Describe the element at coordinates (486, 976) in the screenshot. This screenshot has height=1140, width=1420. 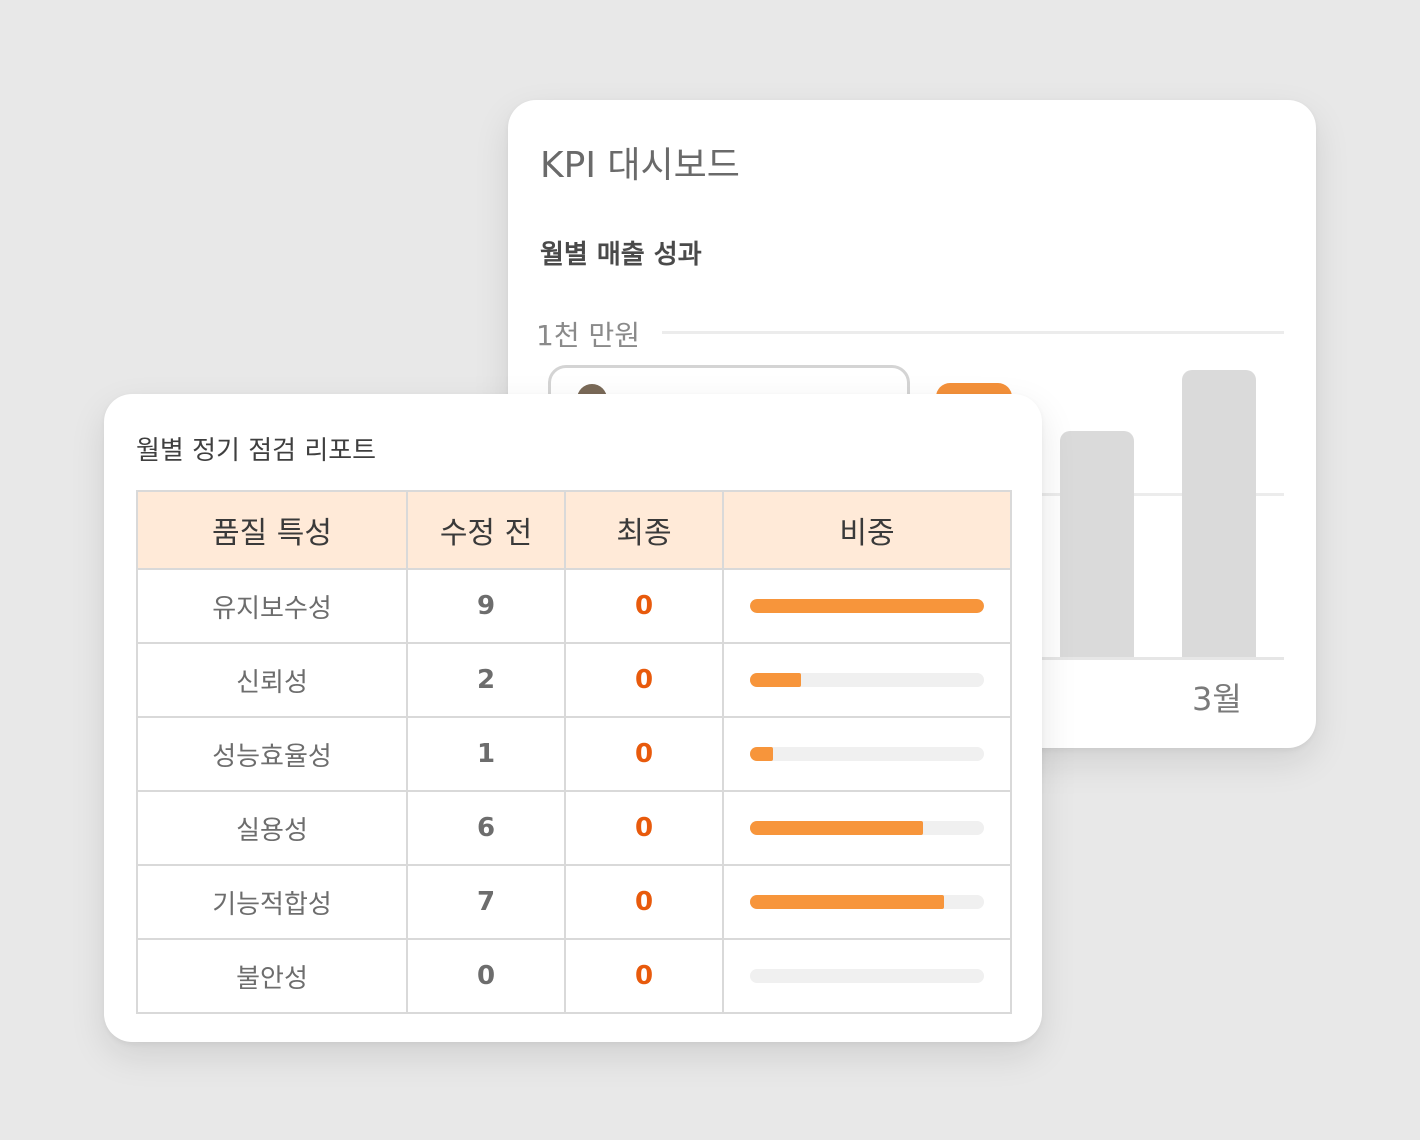
I see `before-value: 0` at that location.